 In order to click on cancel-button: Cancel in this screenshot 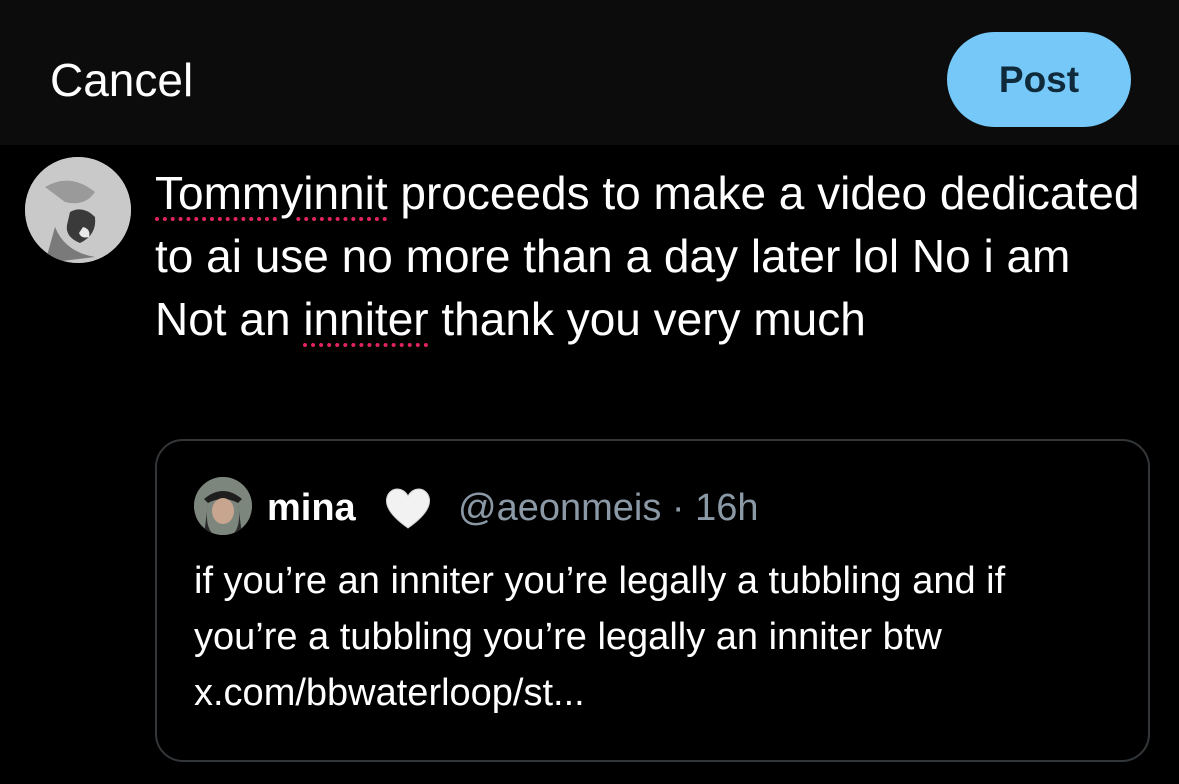, I will do `click(121, 80)`.